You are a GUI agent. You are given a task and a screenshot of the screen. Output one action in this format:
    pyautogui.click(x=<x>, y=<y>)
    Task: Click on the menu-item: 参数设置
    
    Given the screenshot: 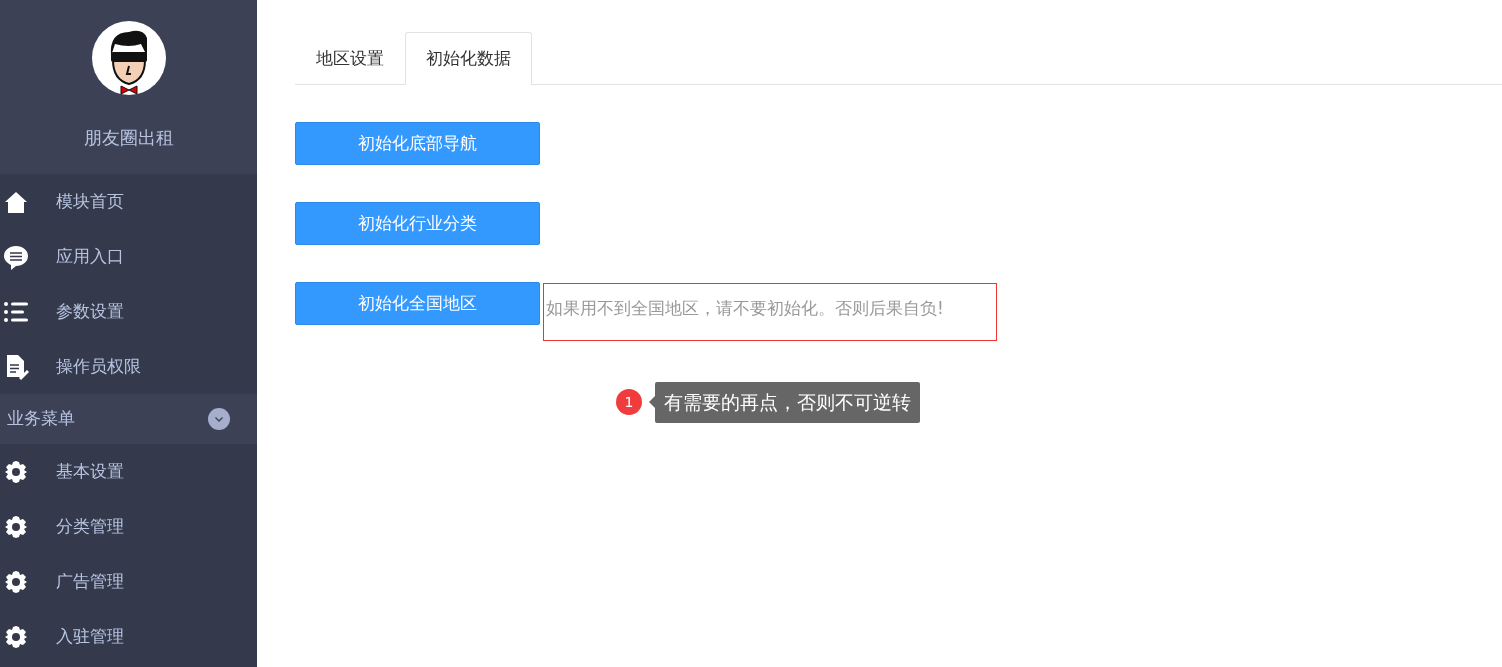 What is the action you would take?
    pyautogui.click(x=128, y=311)
    